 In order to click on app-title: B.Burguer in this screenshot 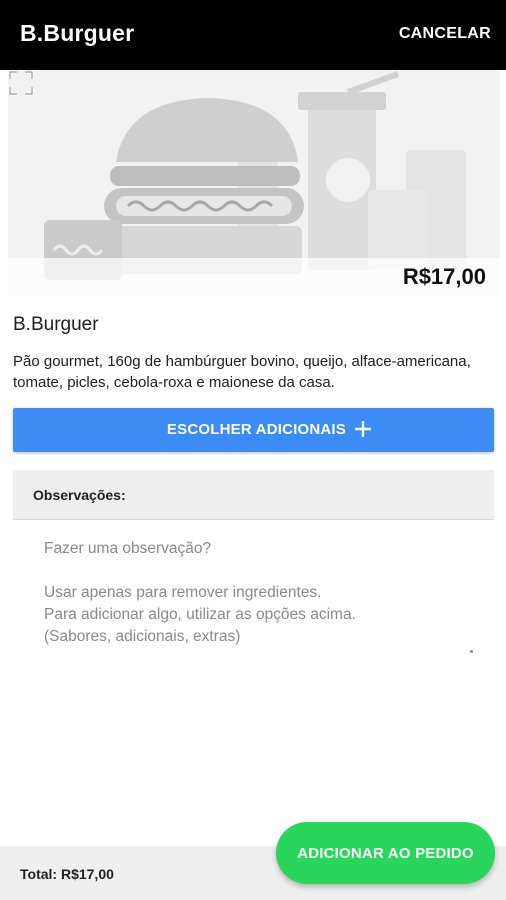, I will do `click(77, 33)`.